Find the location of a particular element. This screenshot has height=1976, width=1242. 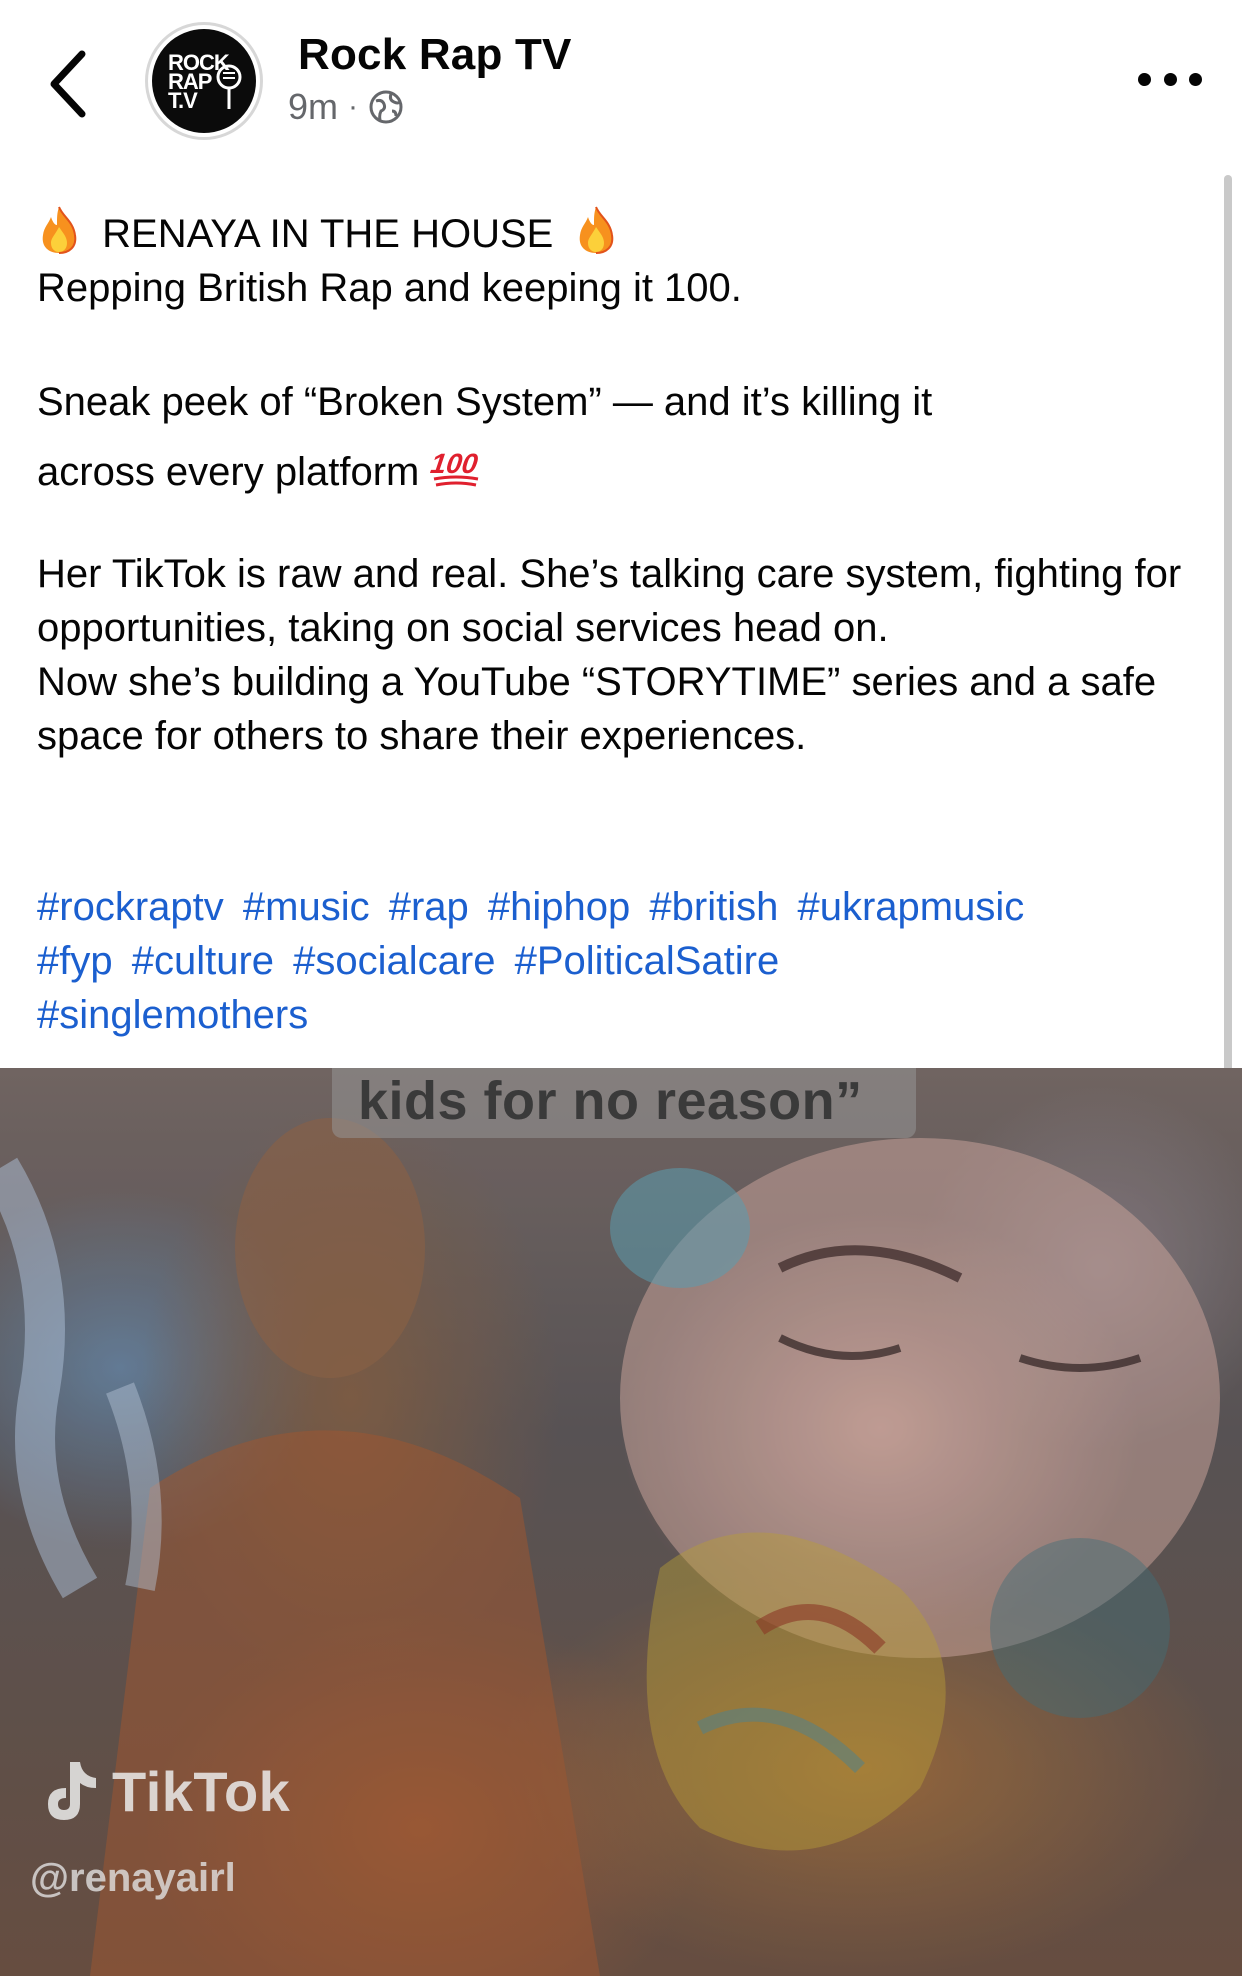

hashtag-link: #british is located at coordinates (713, 907).